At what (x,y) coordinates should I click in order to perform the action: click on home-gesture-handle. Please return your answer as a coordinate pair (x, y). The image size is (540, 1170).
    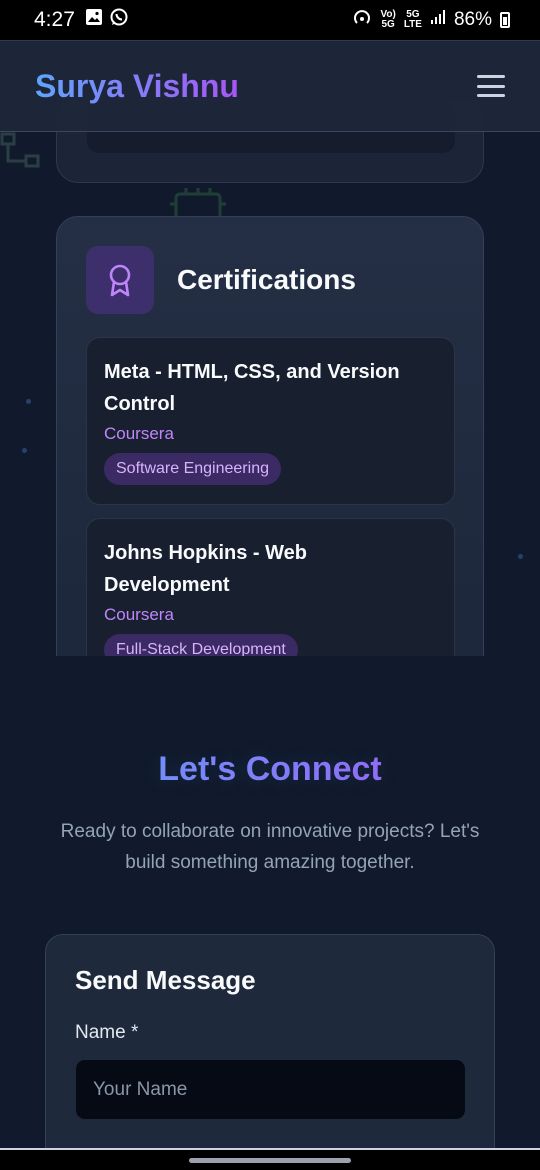
    Looking at the image, I should click on (270, 1160).